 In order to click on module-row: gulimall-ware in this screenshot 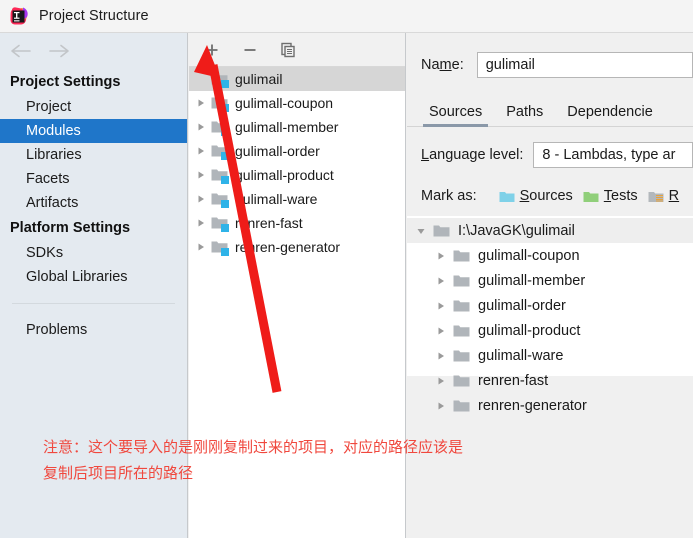, I will do `click(297, 199)`.